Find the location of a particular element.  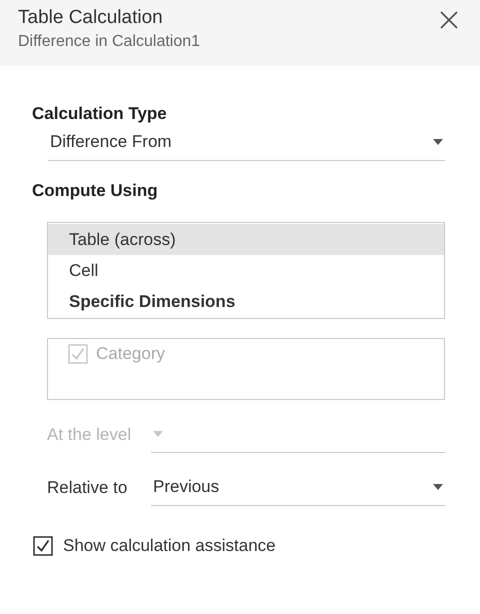

relative-to-dropdown: Previous is located at coordinates (298, 487).